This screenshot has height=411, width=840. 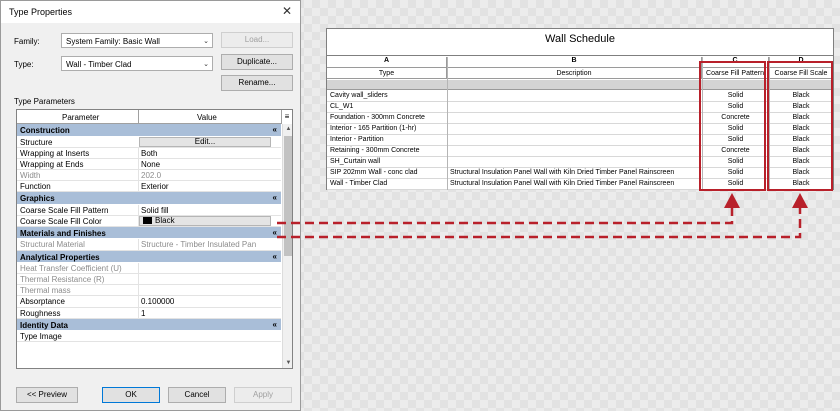 I want to click on arrow-scale-line, so click(x=539, y=222).